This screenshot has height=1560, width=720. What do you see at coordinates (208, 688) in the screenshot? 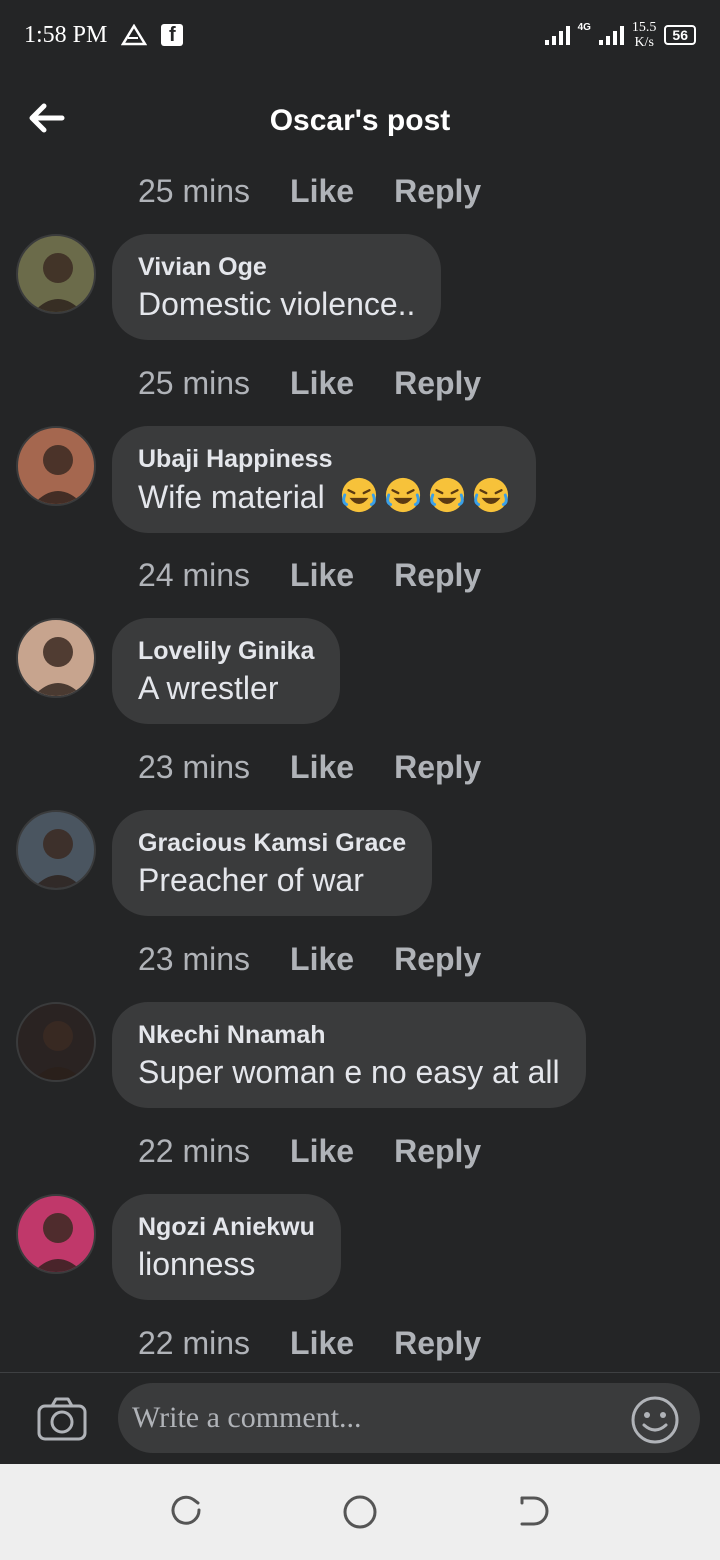
I see `comment-text: A wrestler` at bounding box center [208, 688].